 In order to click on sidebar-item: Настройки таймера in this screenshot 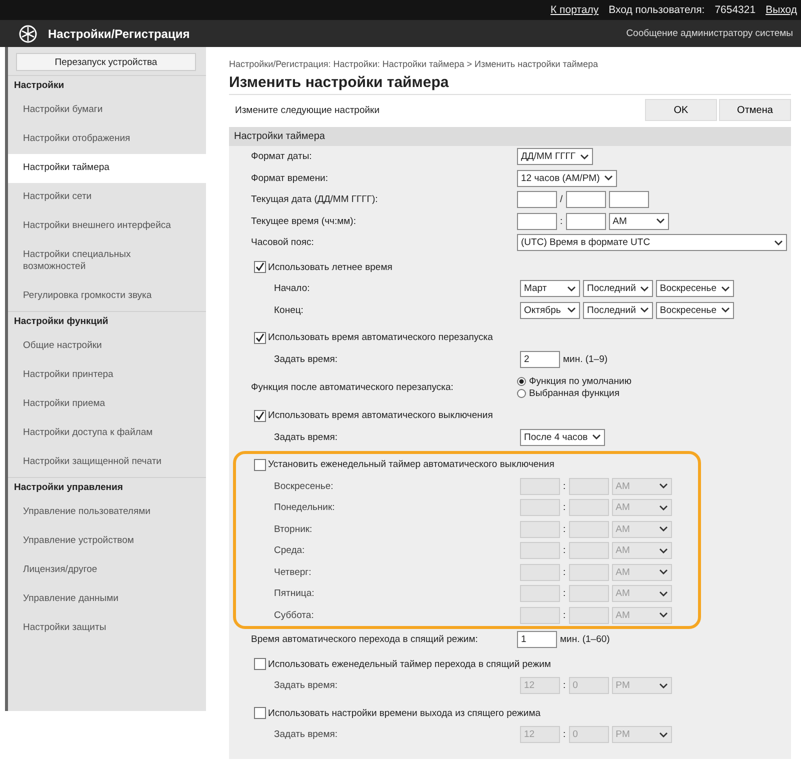, I will do `click(107, 168)`.